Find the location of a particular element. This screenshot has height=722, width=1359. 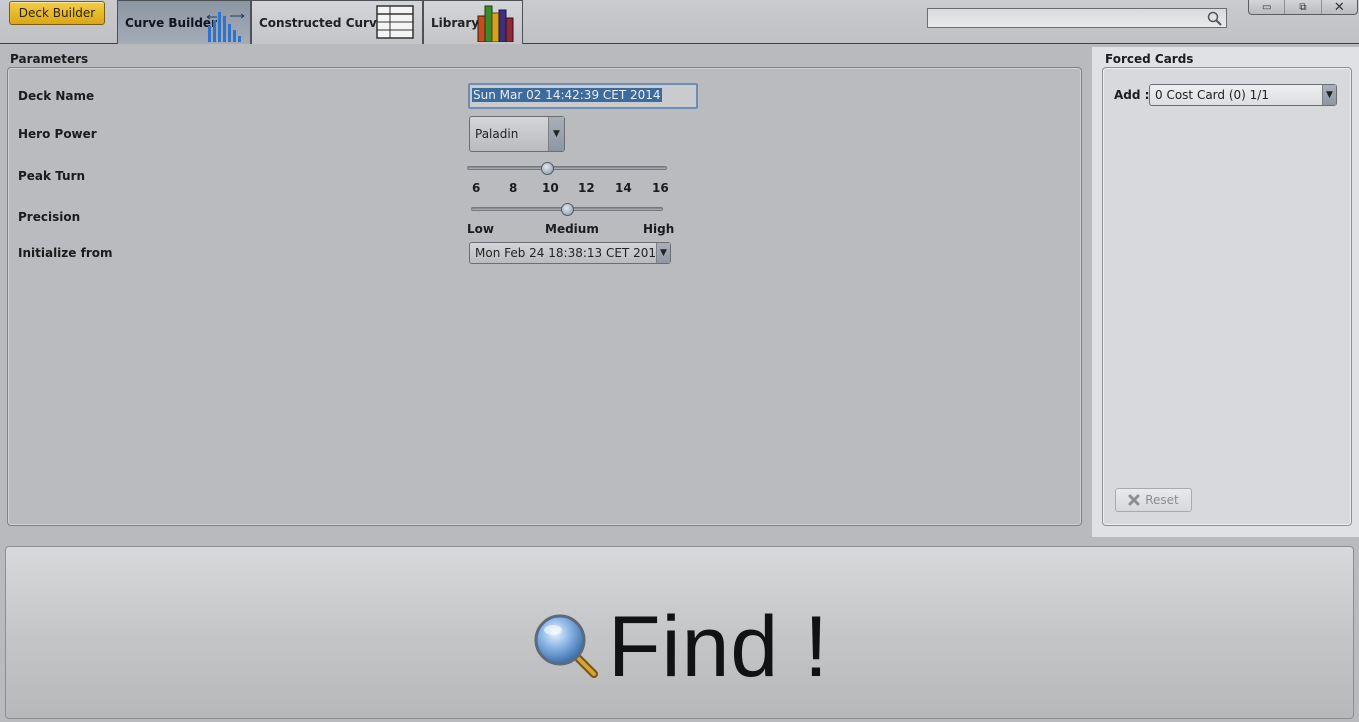

hero-power-label: Hero Power is located at coordinates (57, 134).